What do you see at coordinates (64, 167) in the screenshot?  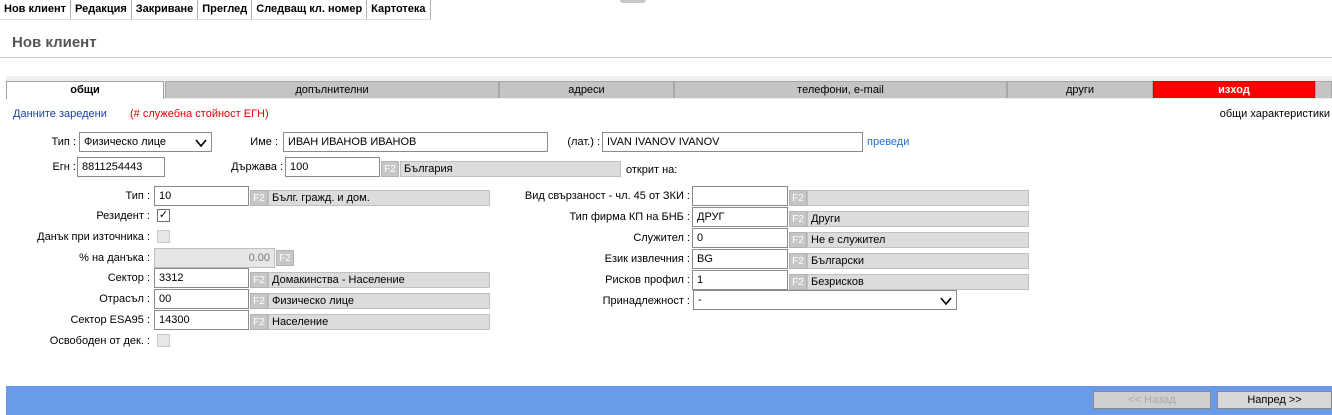 I see `egn-label: Егн :` at bounding box center [64, 167].